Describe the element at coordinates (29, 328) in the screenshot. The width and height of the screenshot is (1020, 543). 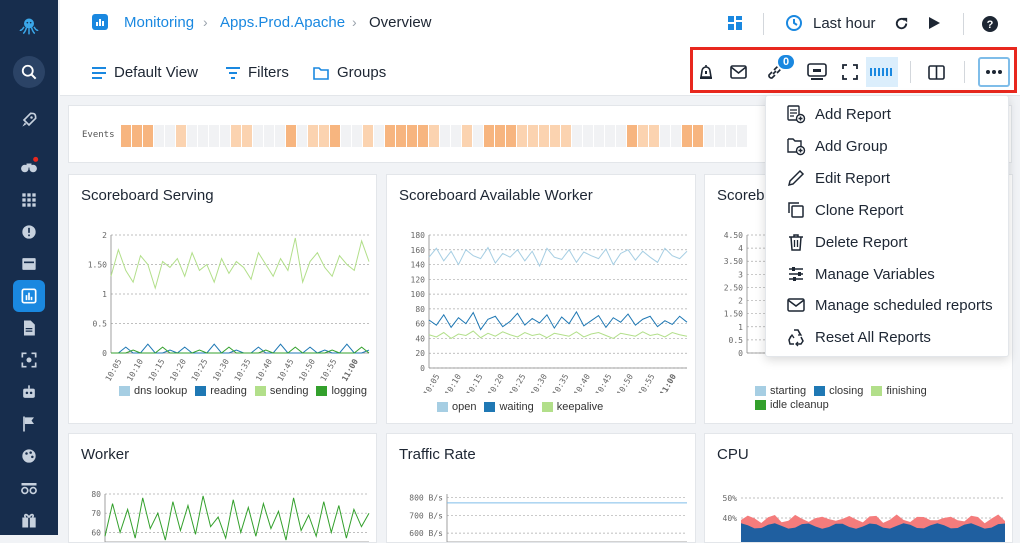
I see `document-icon` at that location.